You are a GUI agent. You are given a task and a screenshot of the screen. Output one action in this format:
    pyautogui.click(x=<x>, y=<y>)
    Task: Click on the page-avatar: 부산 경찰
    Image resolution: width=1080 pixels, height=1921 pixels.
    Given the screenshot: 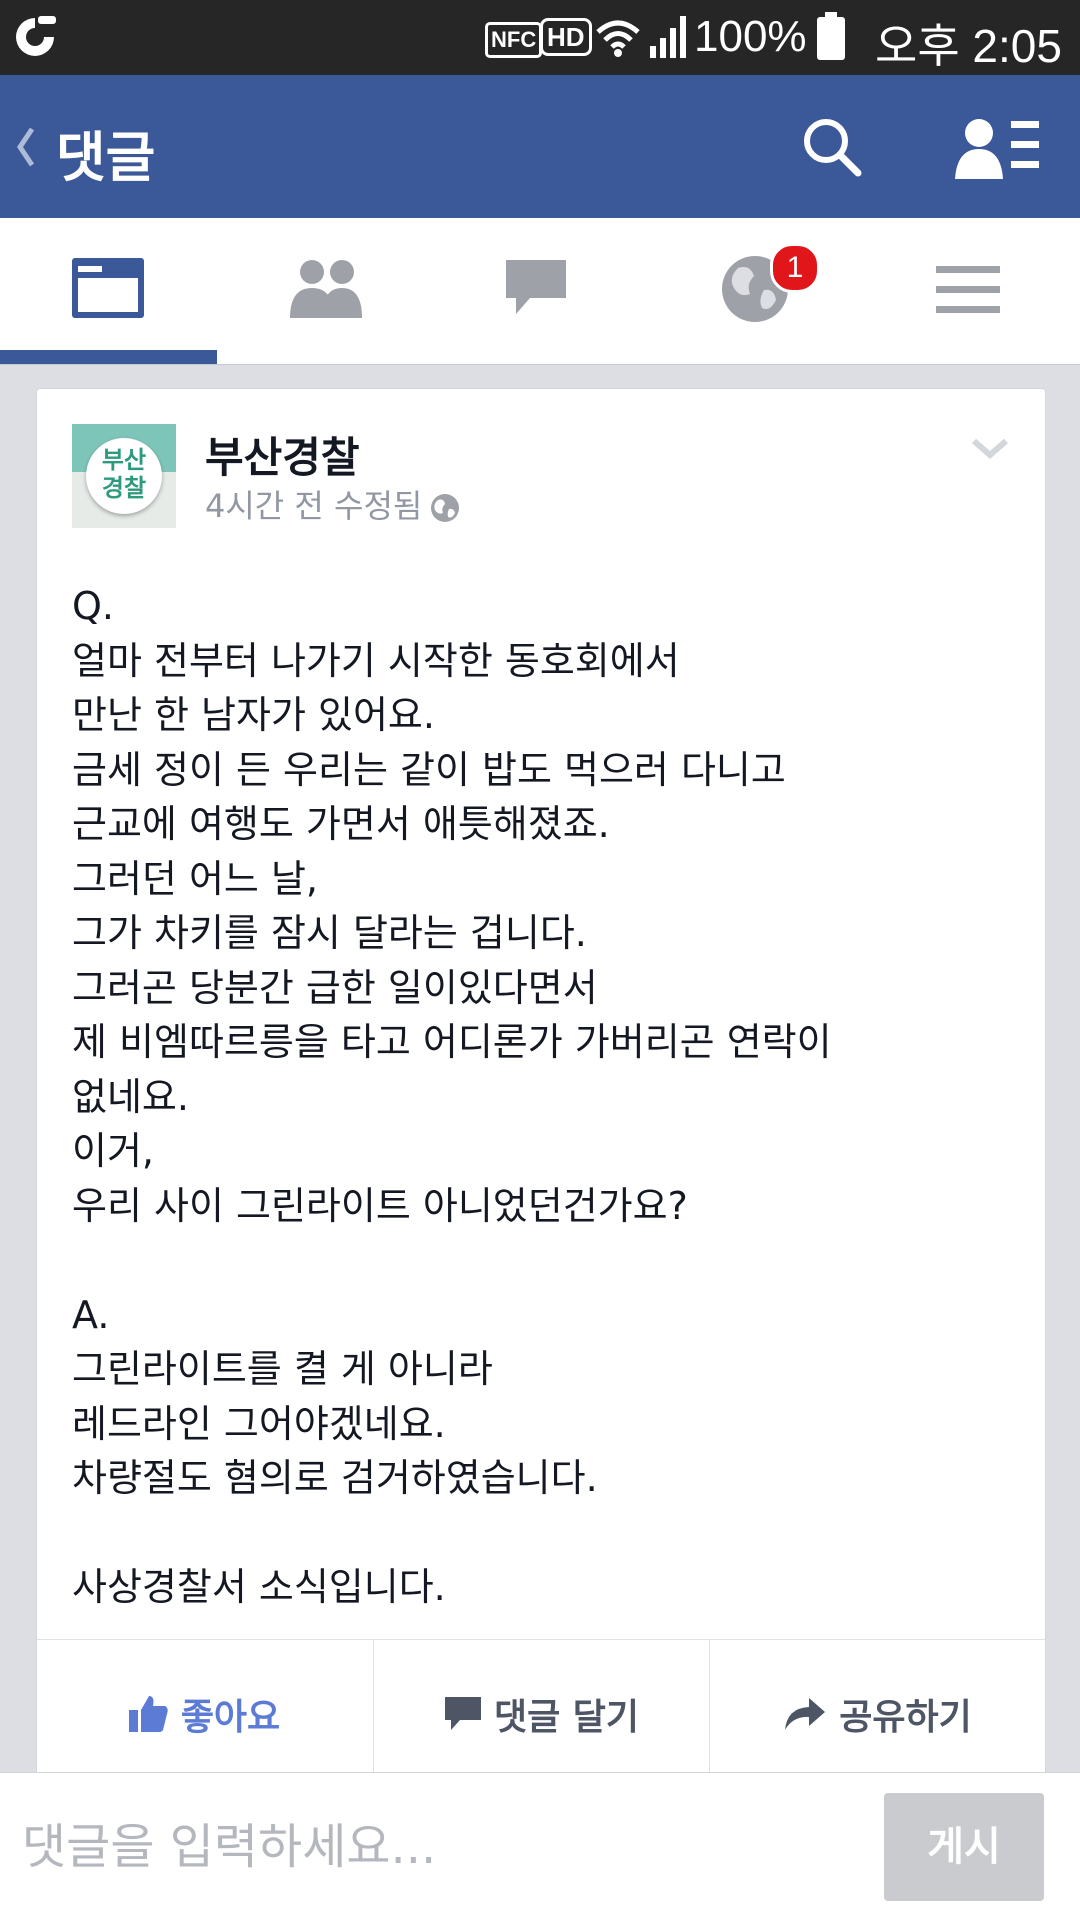 What is the action you would take?
    pyautogui.click(x=124, y=476)
    